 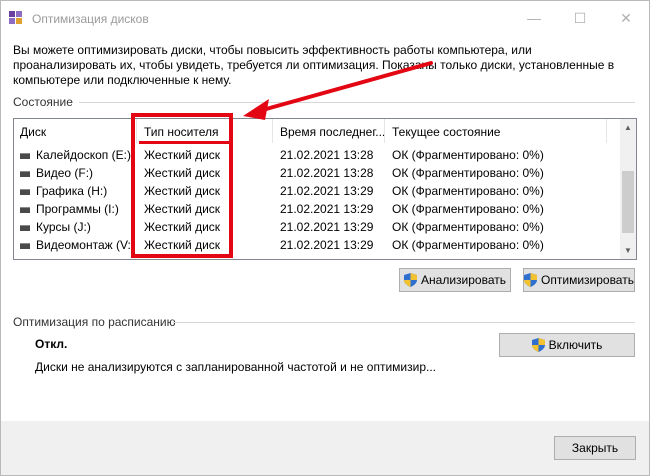 I want to click on optimize-button: Оптимизировать, so click(x=579, y=280).